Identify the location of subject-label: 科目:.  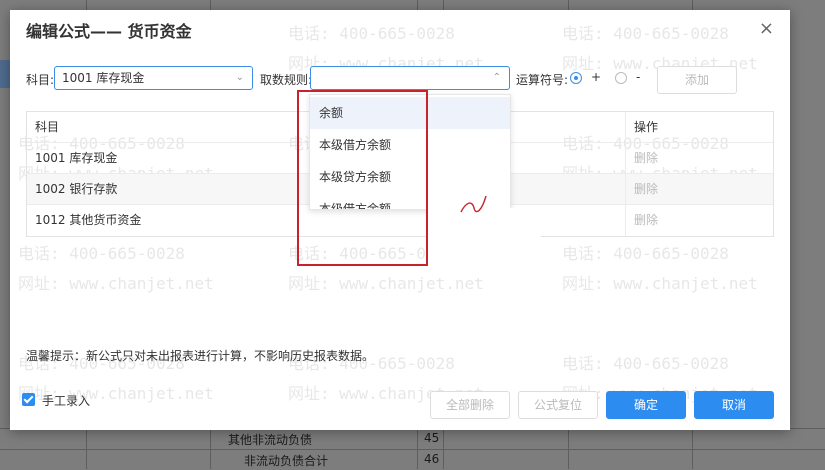
(40, 80).